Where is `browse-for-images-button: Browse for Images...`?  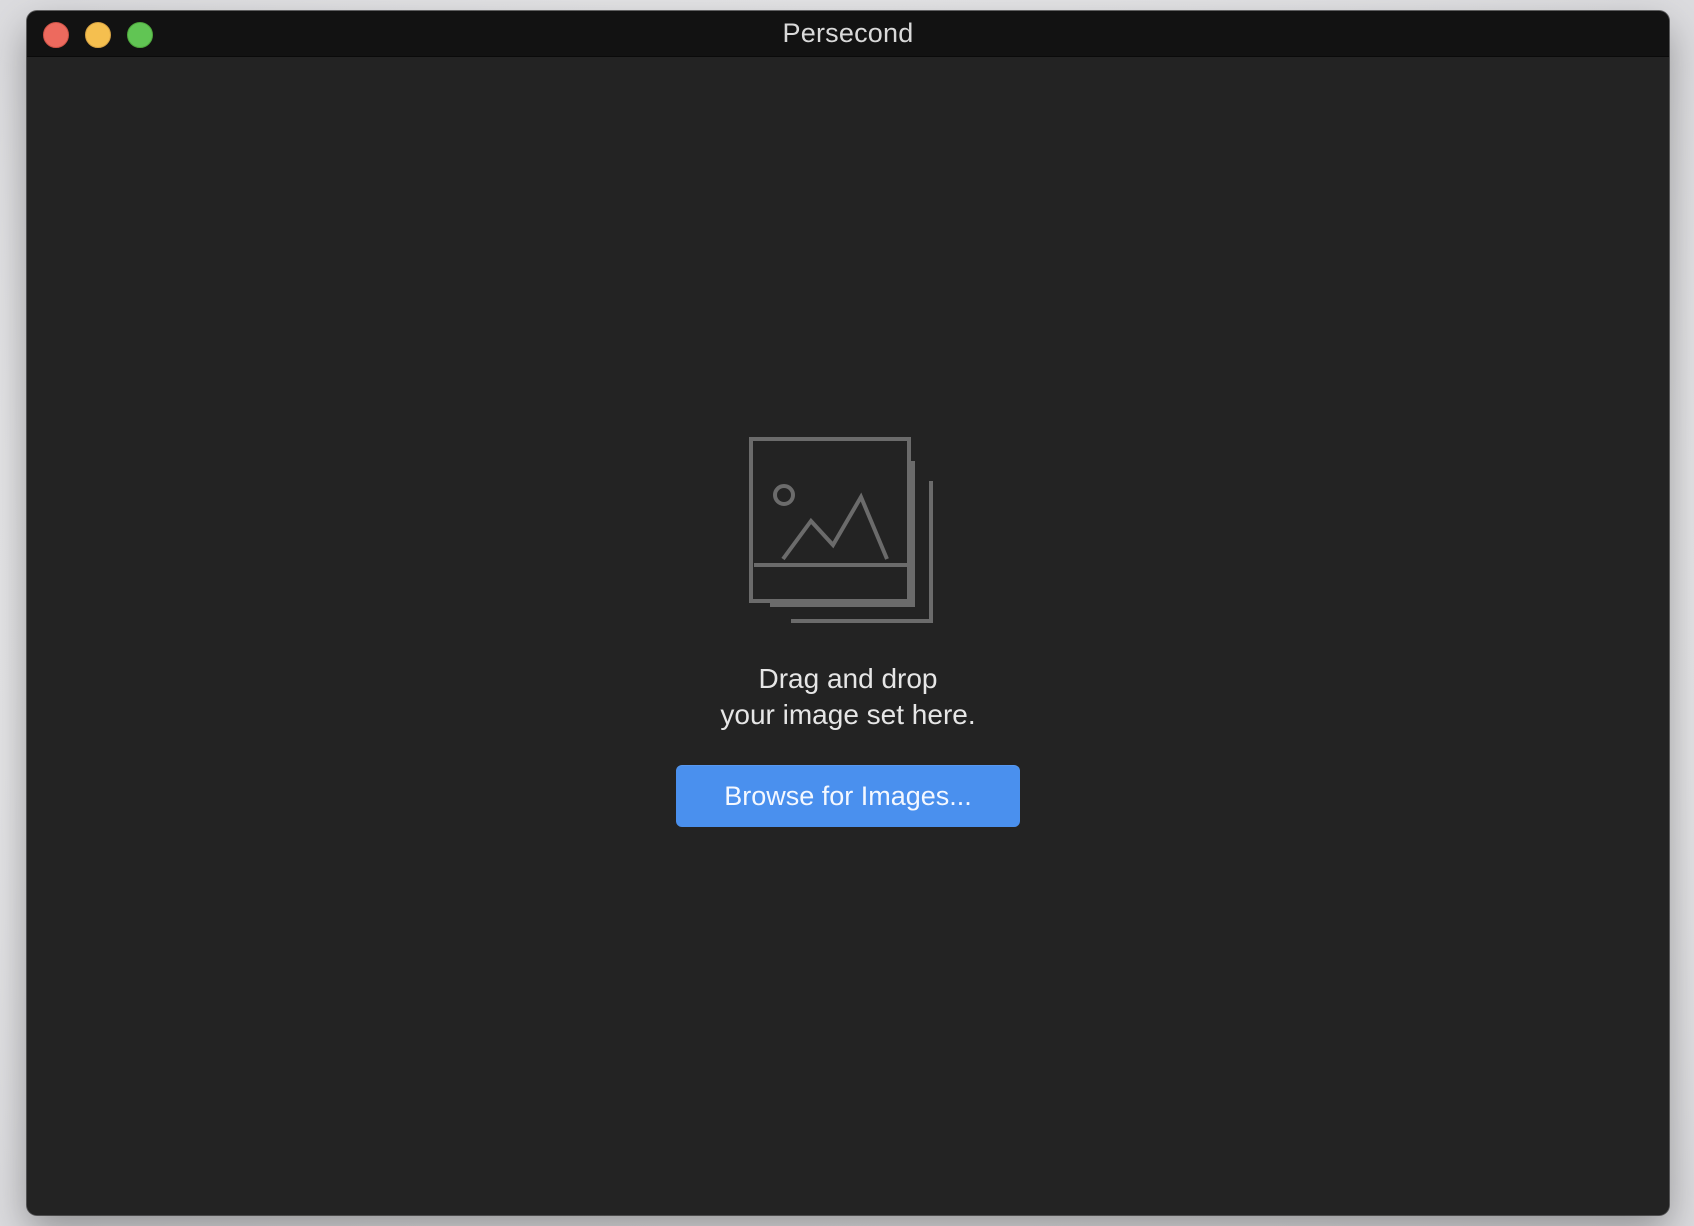
browse-for-images-button: Browse for Images... is located at coordinates (848, 796).